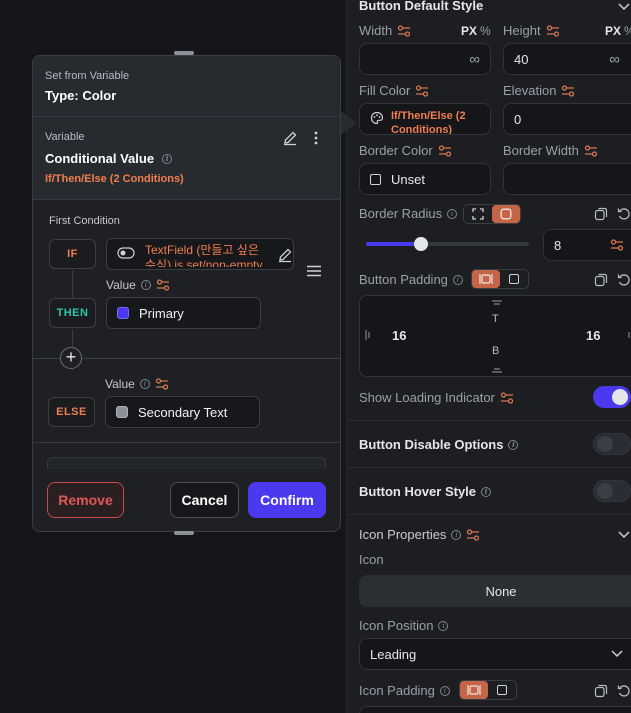 The height and width of the screenshot is (713, 631). What do you see at coordinates (385, 30) in the screenshot?
I see `width-label: Width` at bounding box center [385, 30].